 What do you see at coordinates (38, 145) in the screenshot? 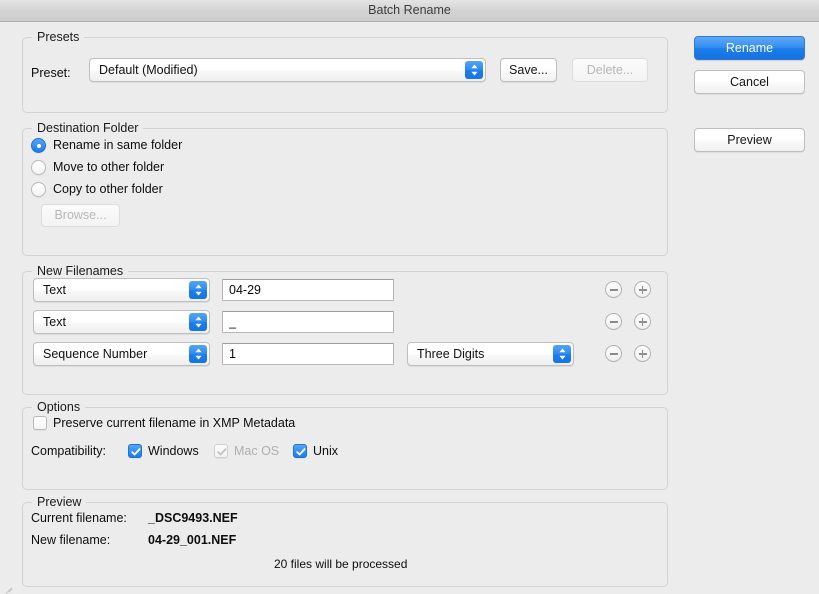
I see `radio-rename-in-same-folder` at bounding box center [38, 145].